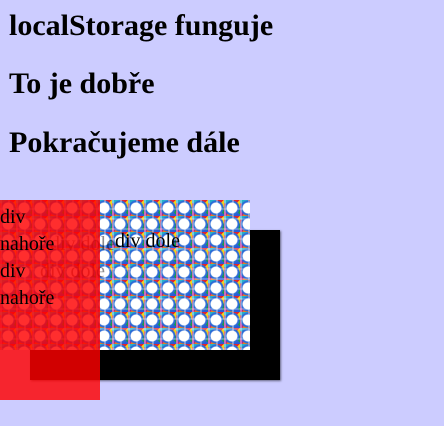 This screenshot has width=444, height=426. I want to click on heading-to-je-dobre: To je dobře, so click(82, 83).